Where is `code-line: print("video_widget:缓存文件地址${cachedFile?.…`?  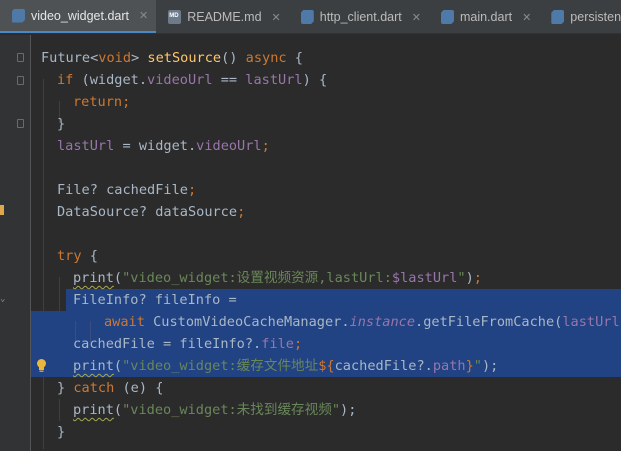 code-line: print("video_widget:缓存文件地址${cachedFile?.… is located at coordinates (286, 366).